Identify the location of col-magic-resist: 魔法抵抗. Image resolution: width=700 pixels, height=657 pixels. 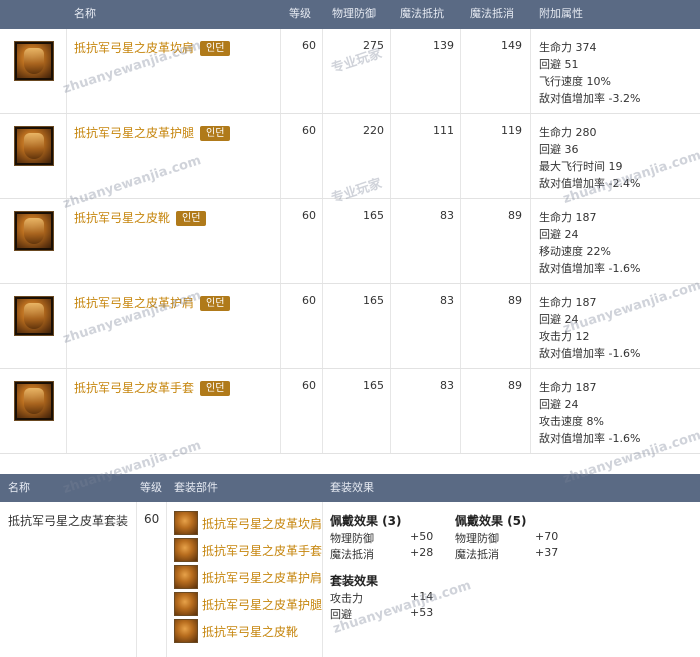
(422, 13).